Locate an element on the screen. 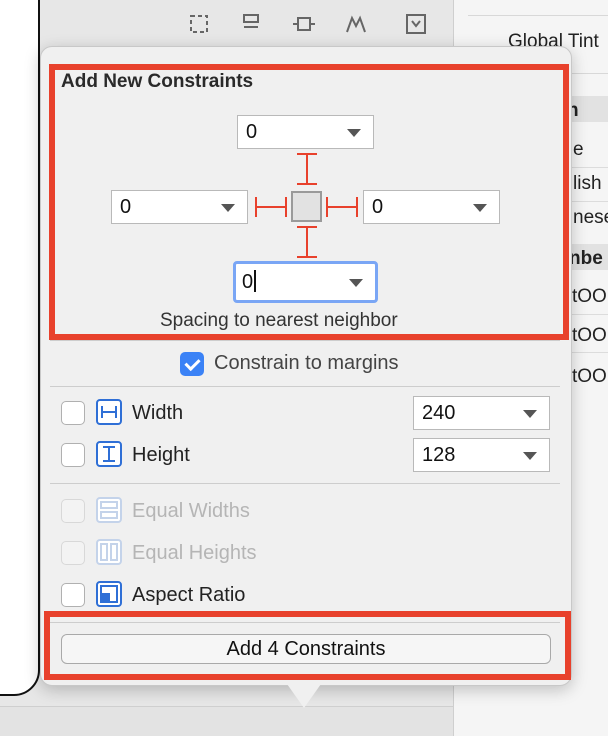 This screenshot has height=736, width=608. width-value-field: 240 is located at coordinates (481, 413).